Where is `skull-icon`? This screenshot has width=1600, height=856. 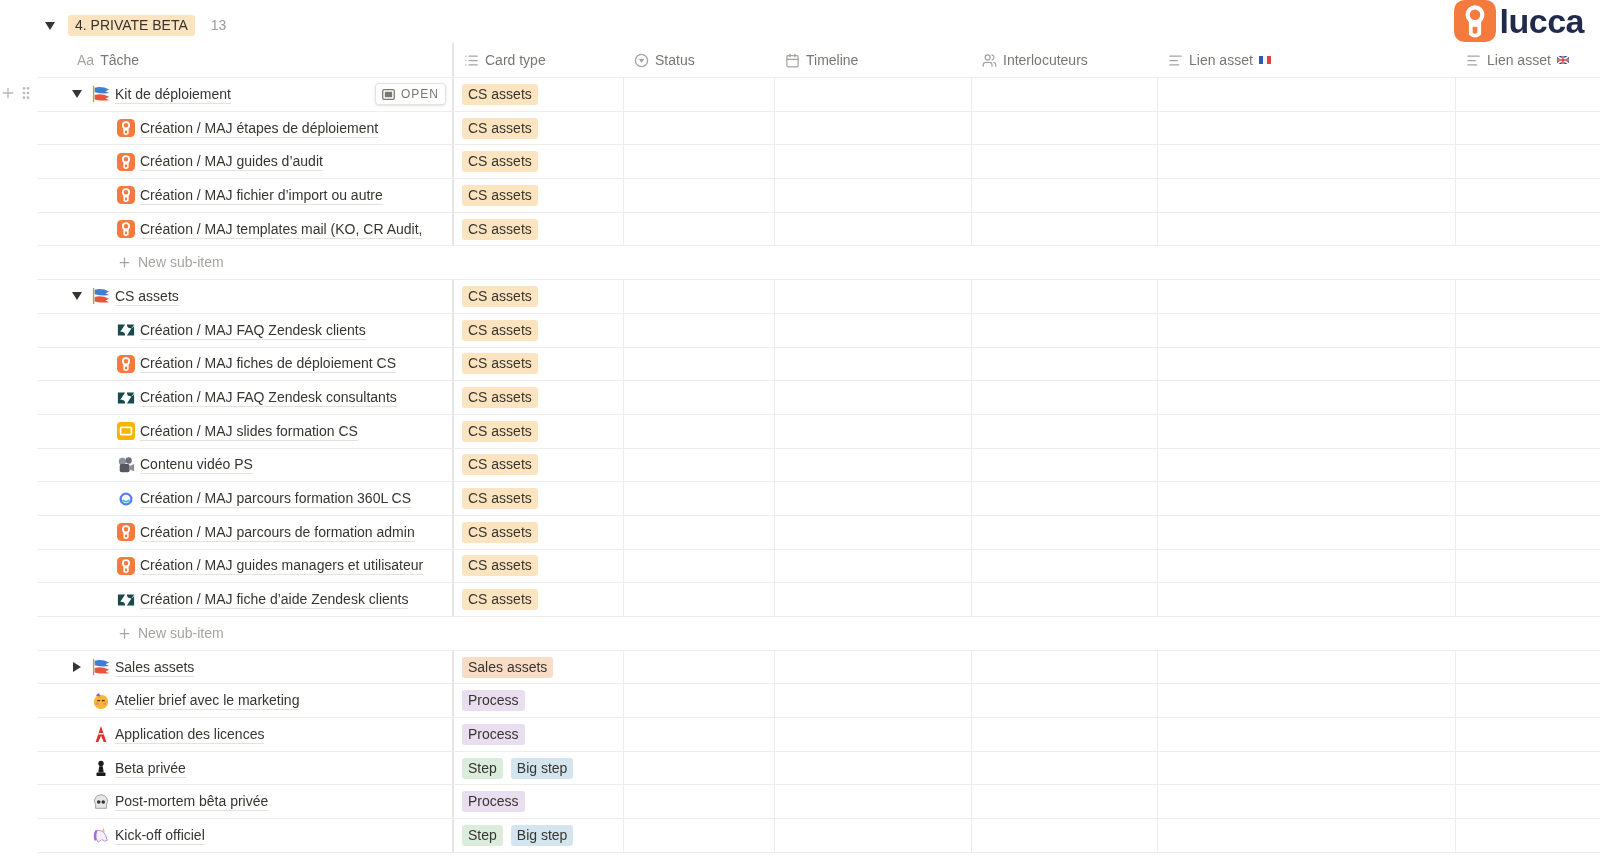
skull-icon is located at coordinates (101, 801).